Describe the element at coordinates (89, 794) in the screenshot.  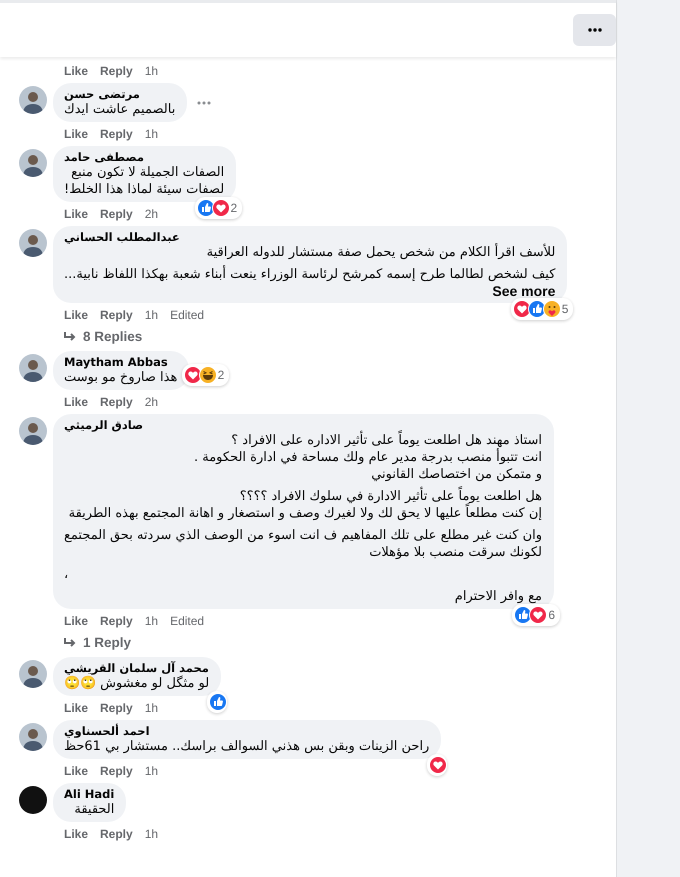
I see `commenter-name: Ali Hadi` at that location.